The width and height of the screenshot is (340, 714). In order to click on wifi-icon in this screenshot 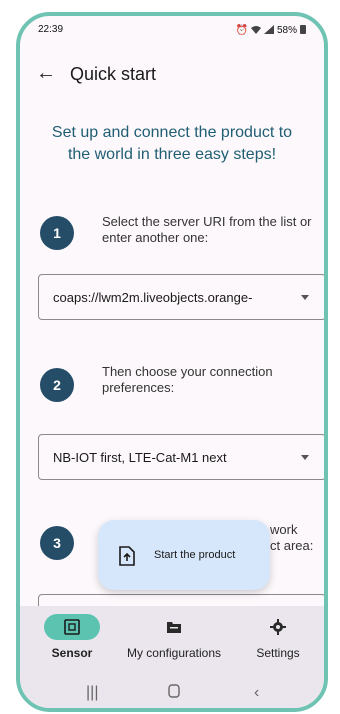, I will do `click(255, 31)`.